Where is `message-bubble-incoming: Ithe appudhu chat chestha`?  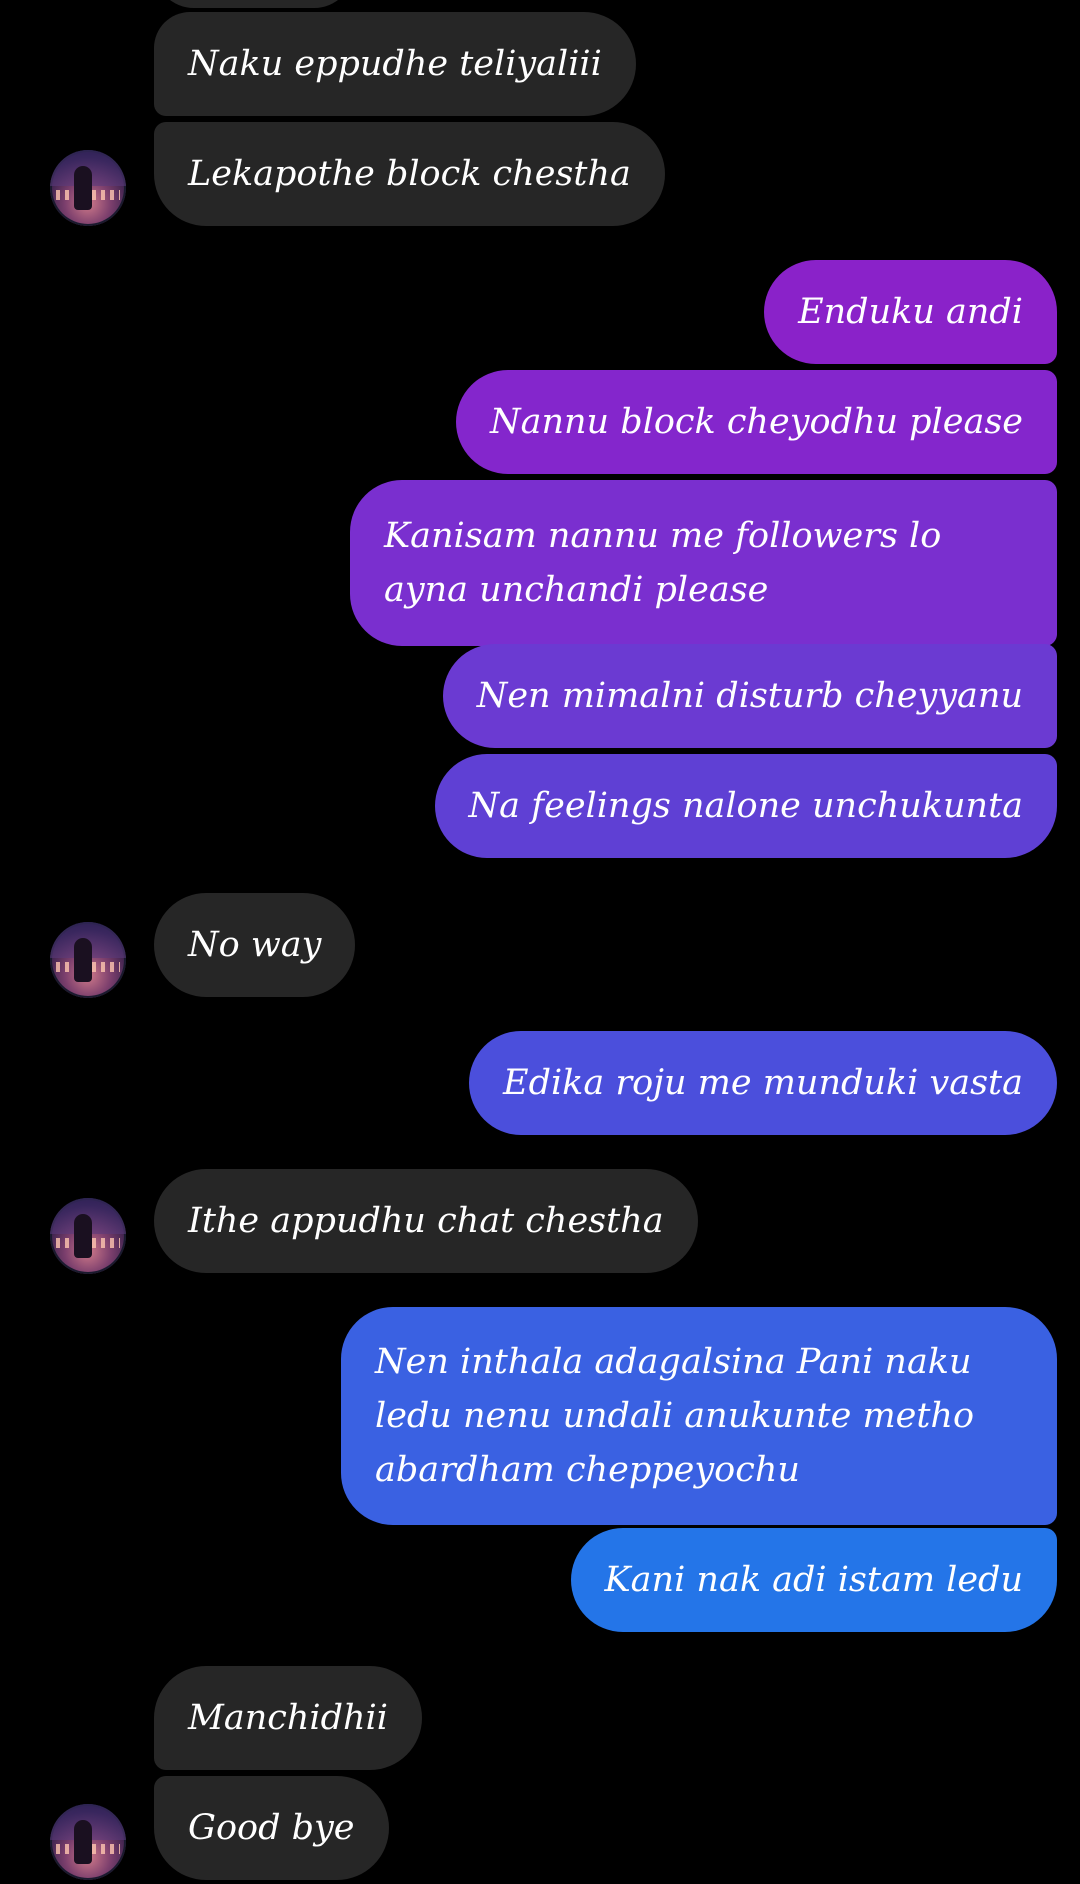
message-bubble-incoming: Ithe appudhu chat chestha is located at coordinates (426, 1221).